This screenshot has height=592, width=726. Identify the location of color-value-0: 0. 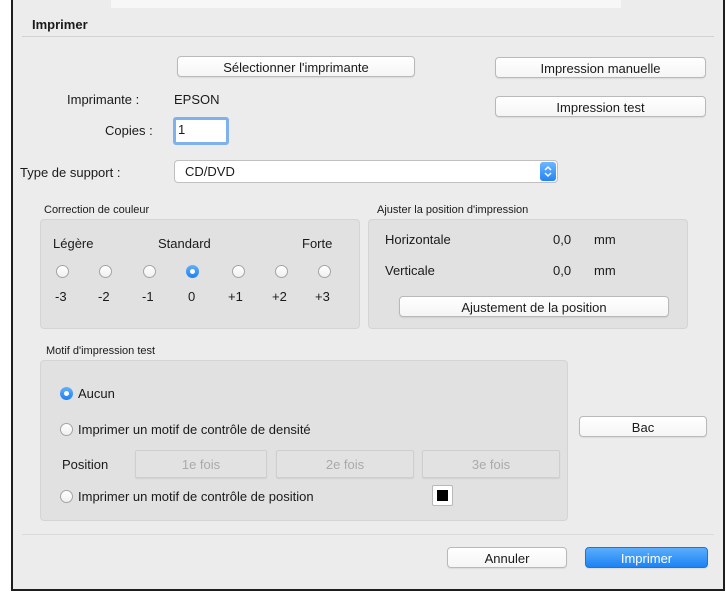
(192, 296).